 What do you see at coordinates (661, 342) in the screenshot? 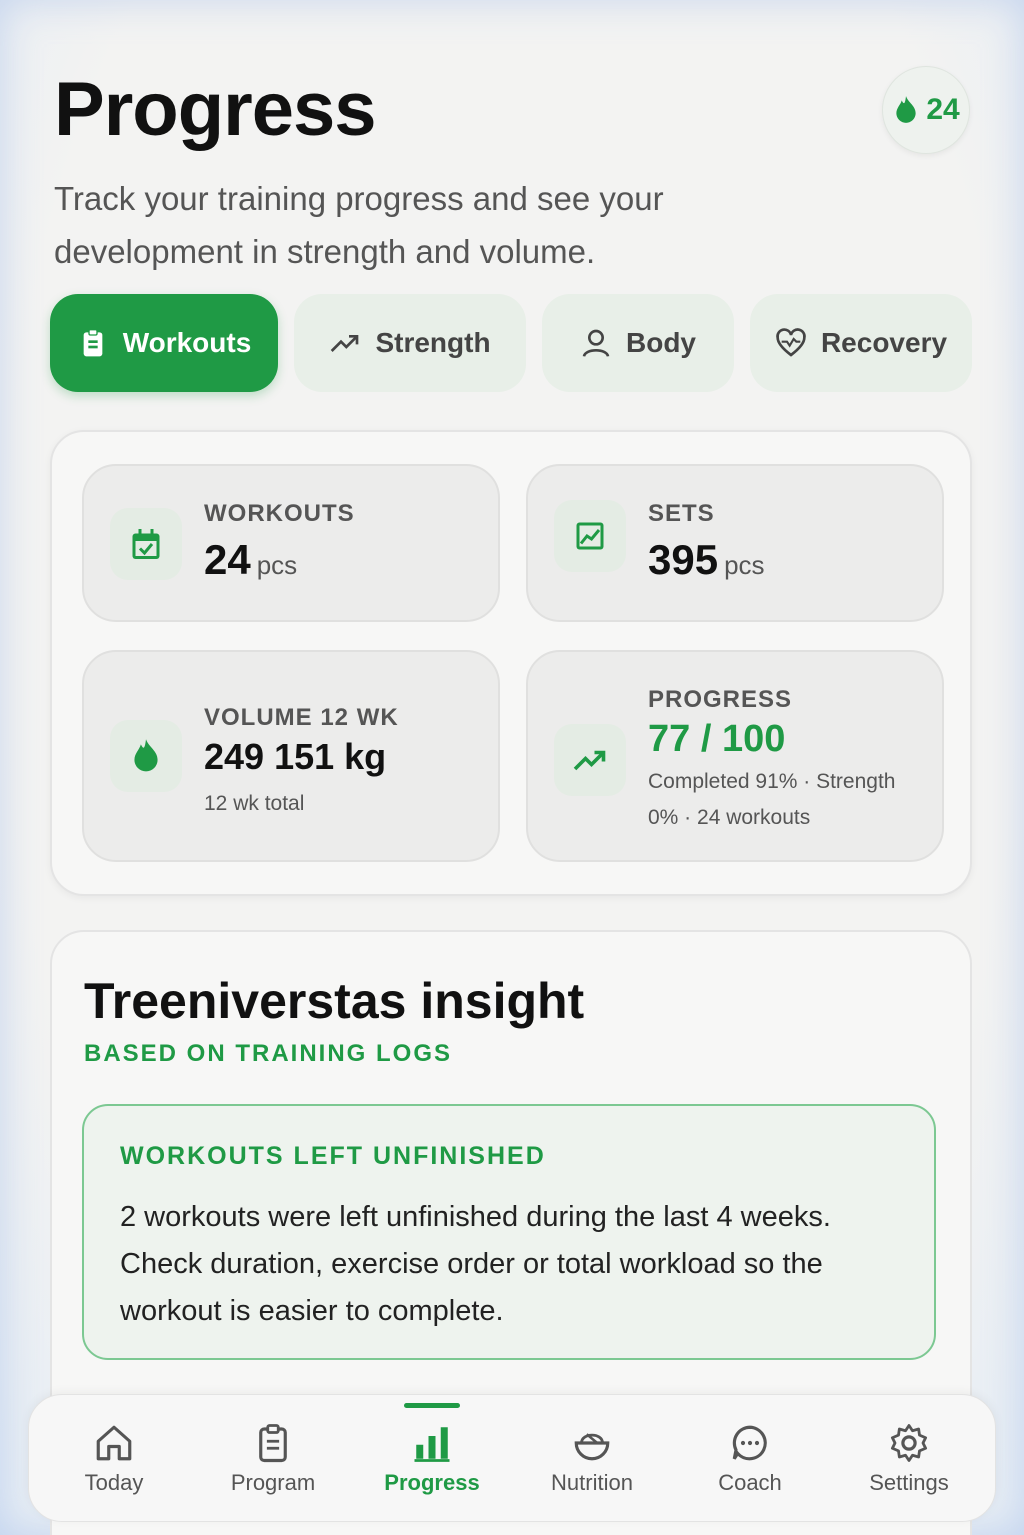
I see `tab-label: Body` at bounding box center [661, 342].